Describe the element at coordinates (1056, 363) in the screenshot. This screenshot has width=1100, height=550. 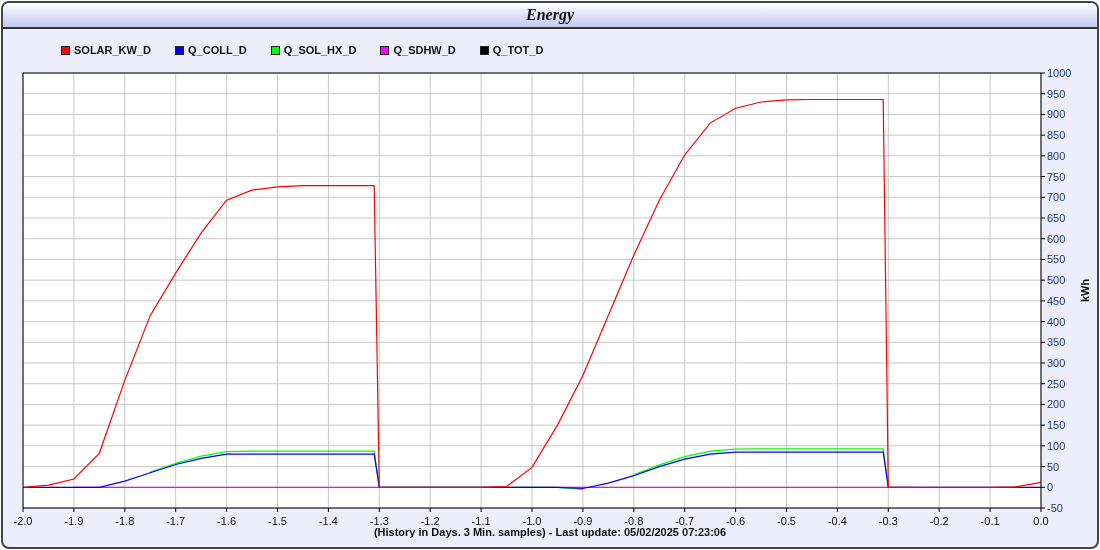
I see `y-tick-label: 300` at that location.